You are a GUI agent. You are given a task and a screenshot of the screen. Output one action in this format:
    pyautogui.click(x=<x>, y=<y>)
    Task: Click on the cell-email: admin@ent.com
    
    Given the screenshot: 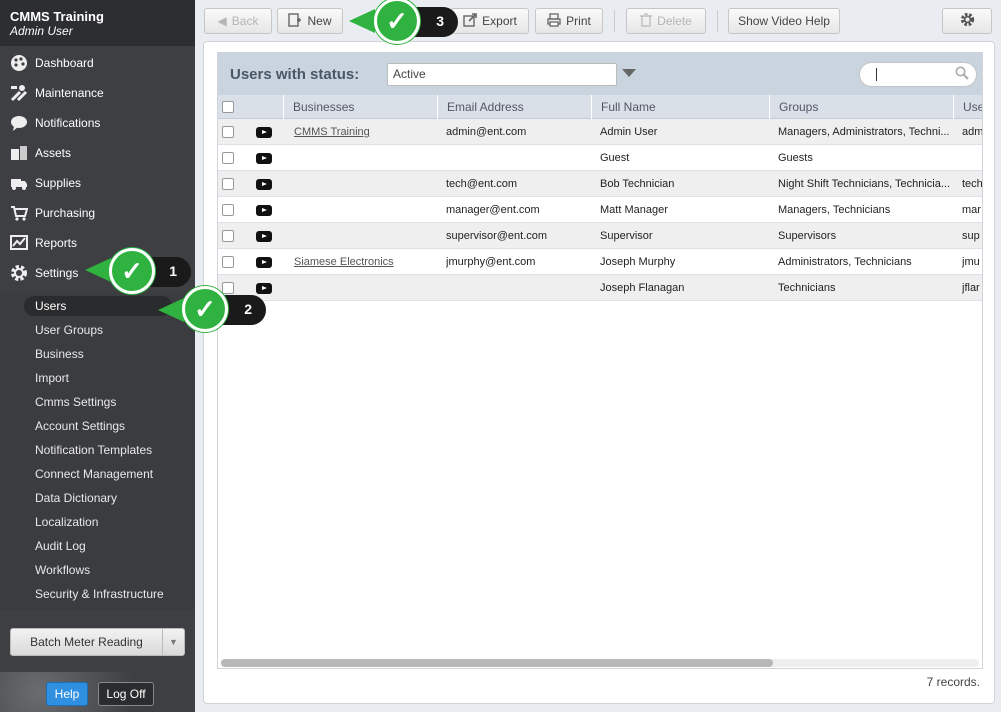 What is the action you would take?
    pyautogui.click(x=486, y=132)
    